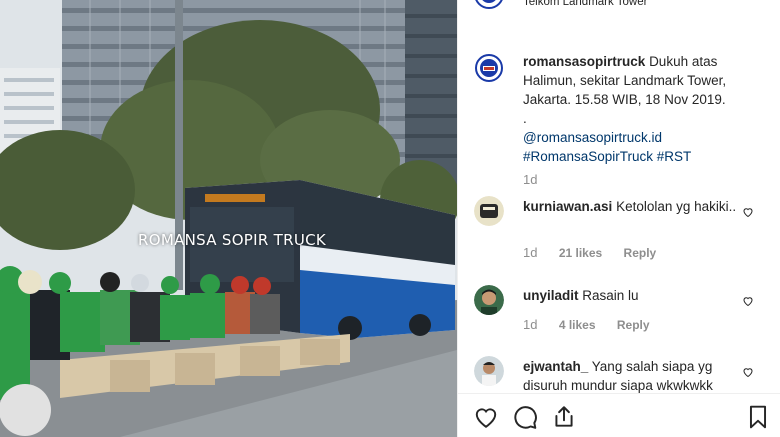 The width and height of the screenshot is (780, 437). I want to click on caption-timestamp: 1d, so click(530, 179).